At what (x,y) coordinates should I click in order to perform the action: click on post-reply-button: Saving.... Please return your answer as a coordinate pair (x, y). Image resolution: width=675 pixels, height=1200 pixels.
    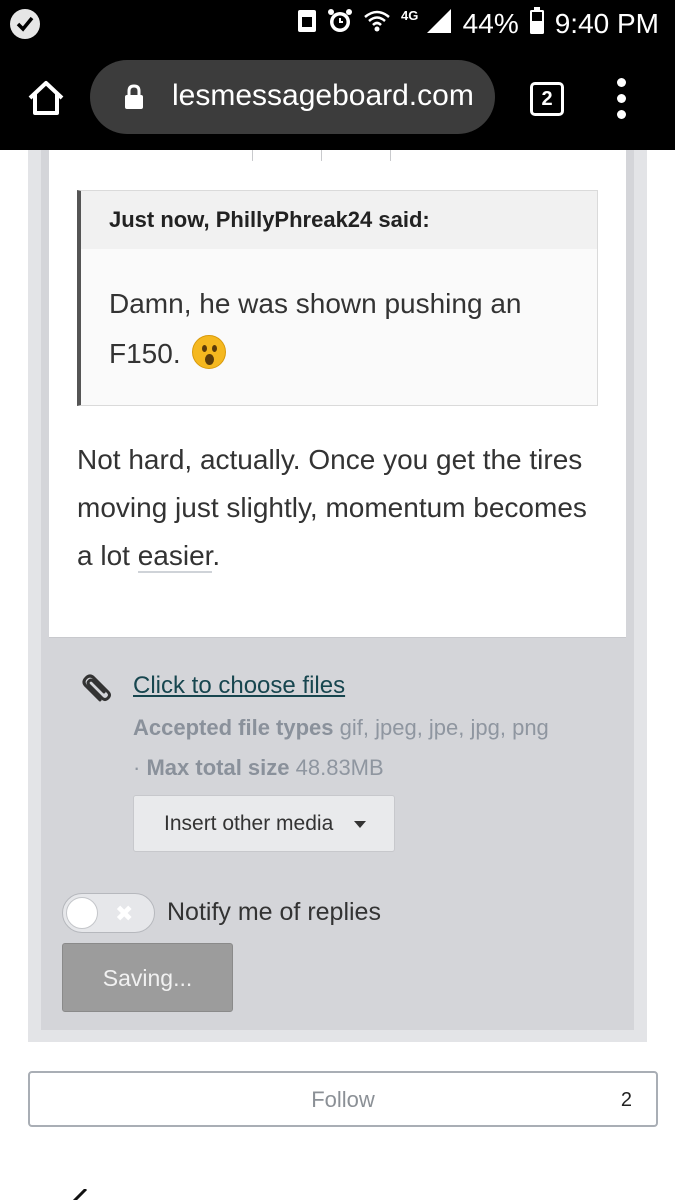
    Looking at the image, I should click on (147, 977).